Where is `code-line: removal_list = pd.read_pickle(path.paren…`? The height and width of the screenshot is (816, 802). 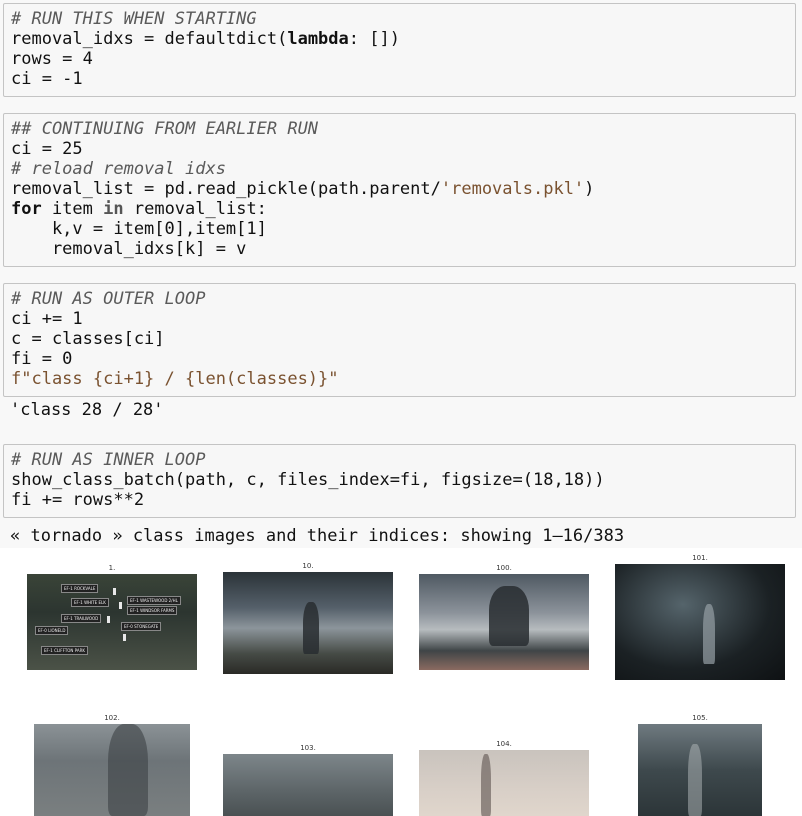
code-line: removal_list = pd.read_pickle(path.paren… is located at coordinates (399, 189).